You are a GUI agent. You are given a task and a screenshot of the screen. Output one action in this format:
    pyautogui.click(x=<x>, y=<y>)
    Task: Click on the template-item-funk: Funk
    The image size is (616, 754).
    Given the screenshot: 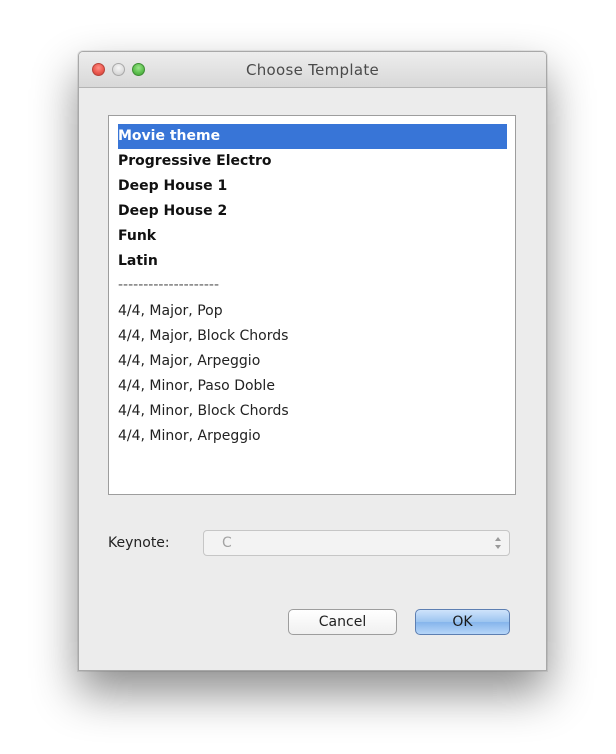 What is the action you would take?
    pyautogui.click(x=312, y=236)
    